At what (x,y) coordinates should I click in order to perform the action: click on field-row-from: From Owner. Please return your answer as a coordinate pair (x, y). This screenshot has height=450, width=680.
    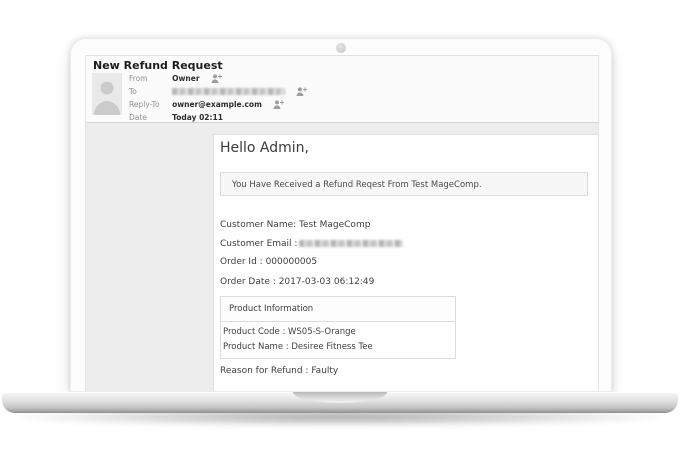
    Looking at the image, I should click on (218, 77).